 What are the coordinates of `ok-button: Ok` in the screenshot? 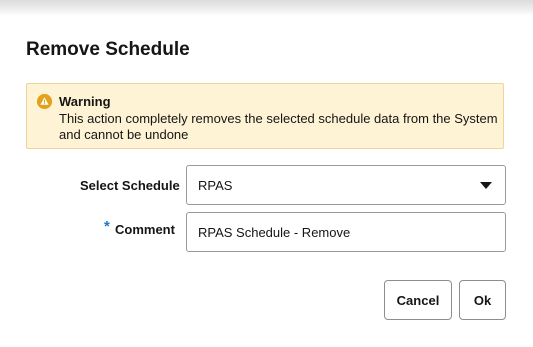 It's located at (482, 300).